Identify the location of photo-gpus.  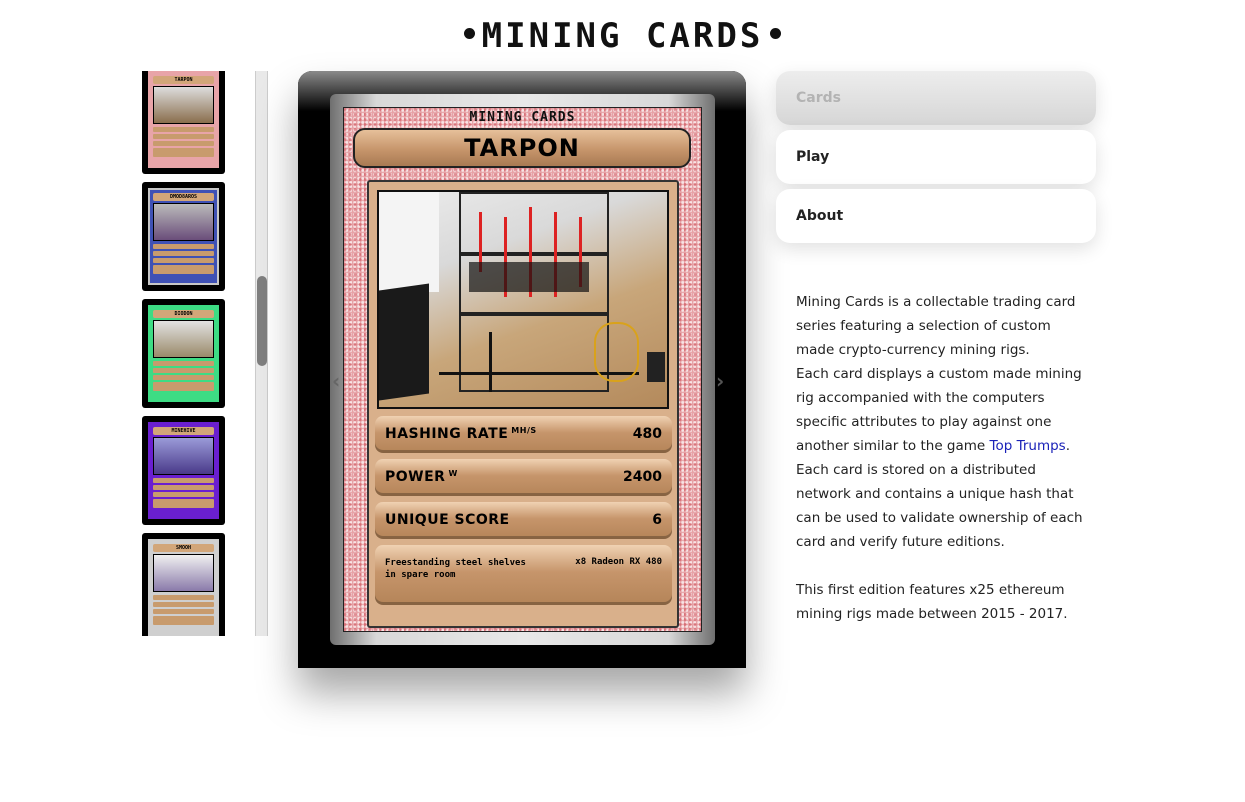
(529, 277).